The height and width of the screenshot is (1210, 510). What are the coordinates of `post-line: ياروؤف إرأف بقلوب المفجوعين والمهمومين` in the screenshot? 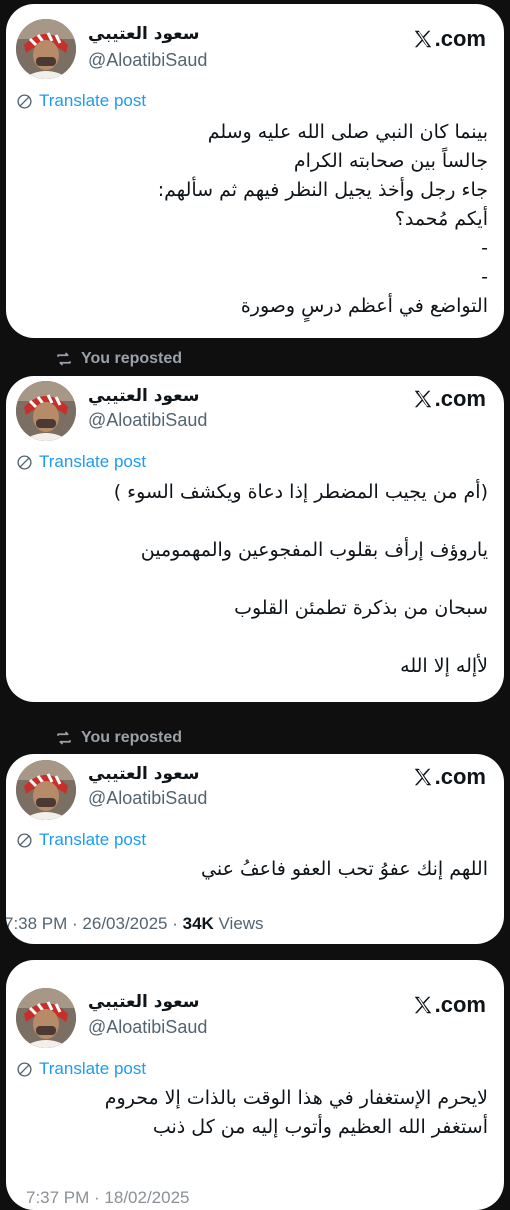 It's located at (314, 550).